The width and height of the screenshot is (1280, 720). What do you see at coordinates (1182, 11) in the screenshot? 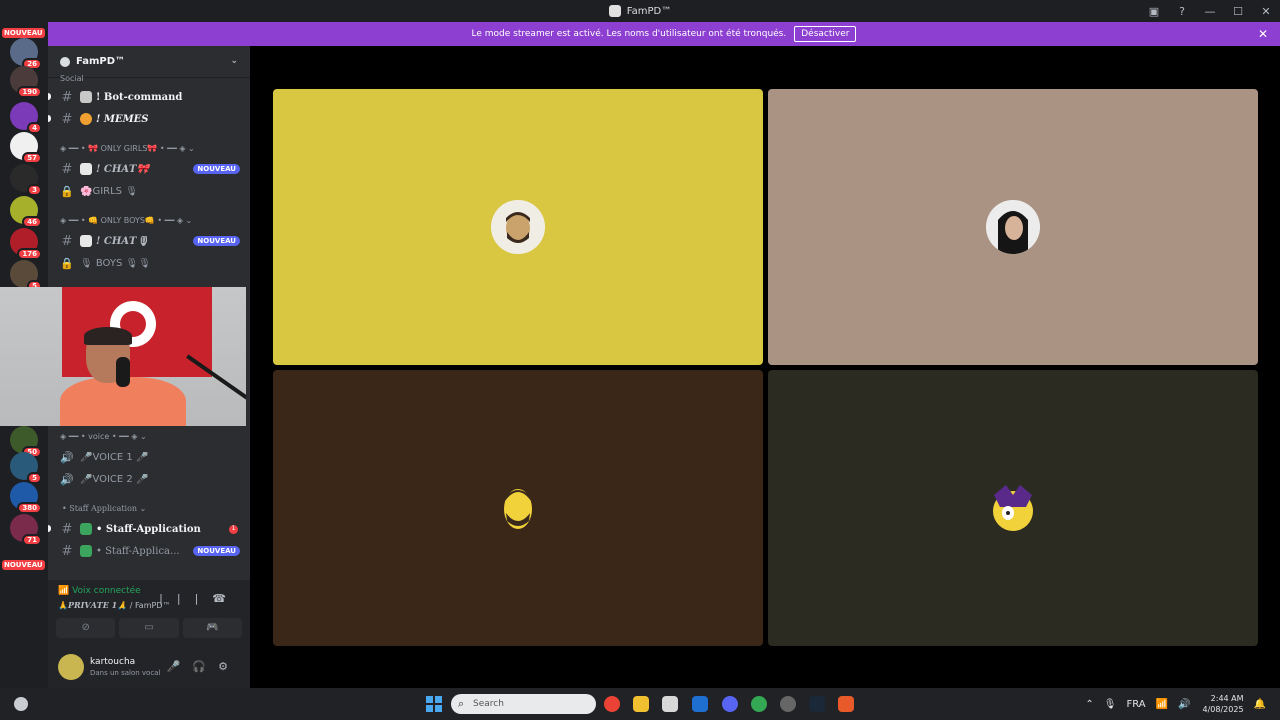
I see `help-icon: ?` at bounding box center [1182, 11].